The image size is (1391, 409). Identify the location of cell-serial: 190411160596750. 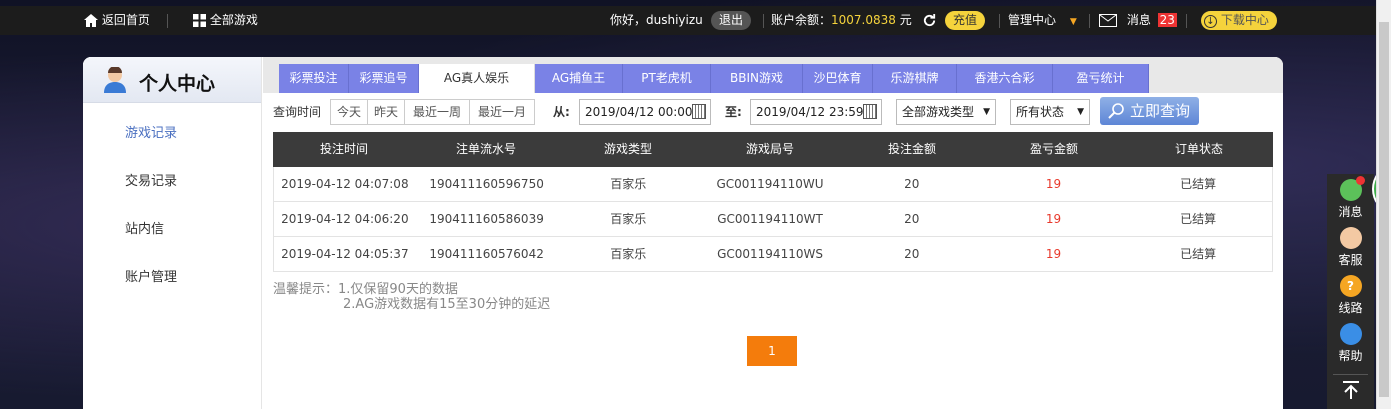
(486, 184).